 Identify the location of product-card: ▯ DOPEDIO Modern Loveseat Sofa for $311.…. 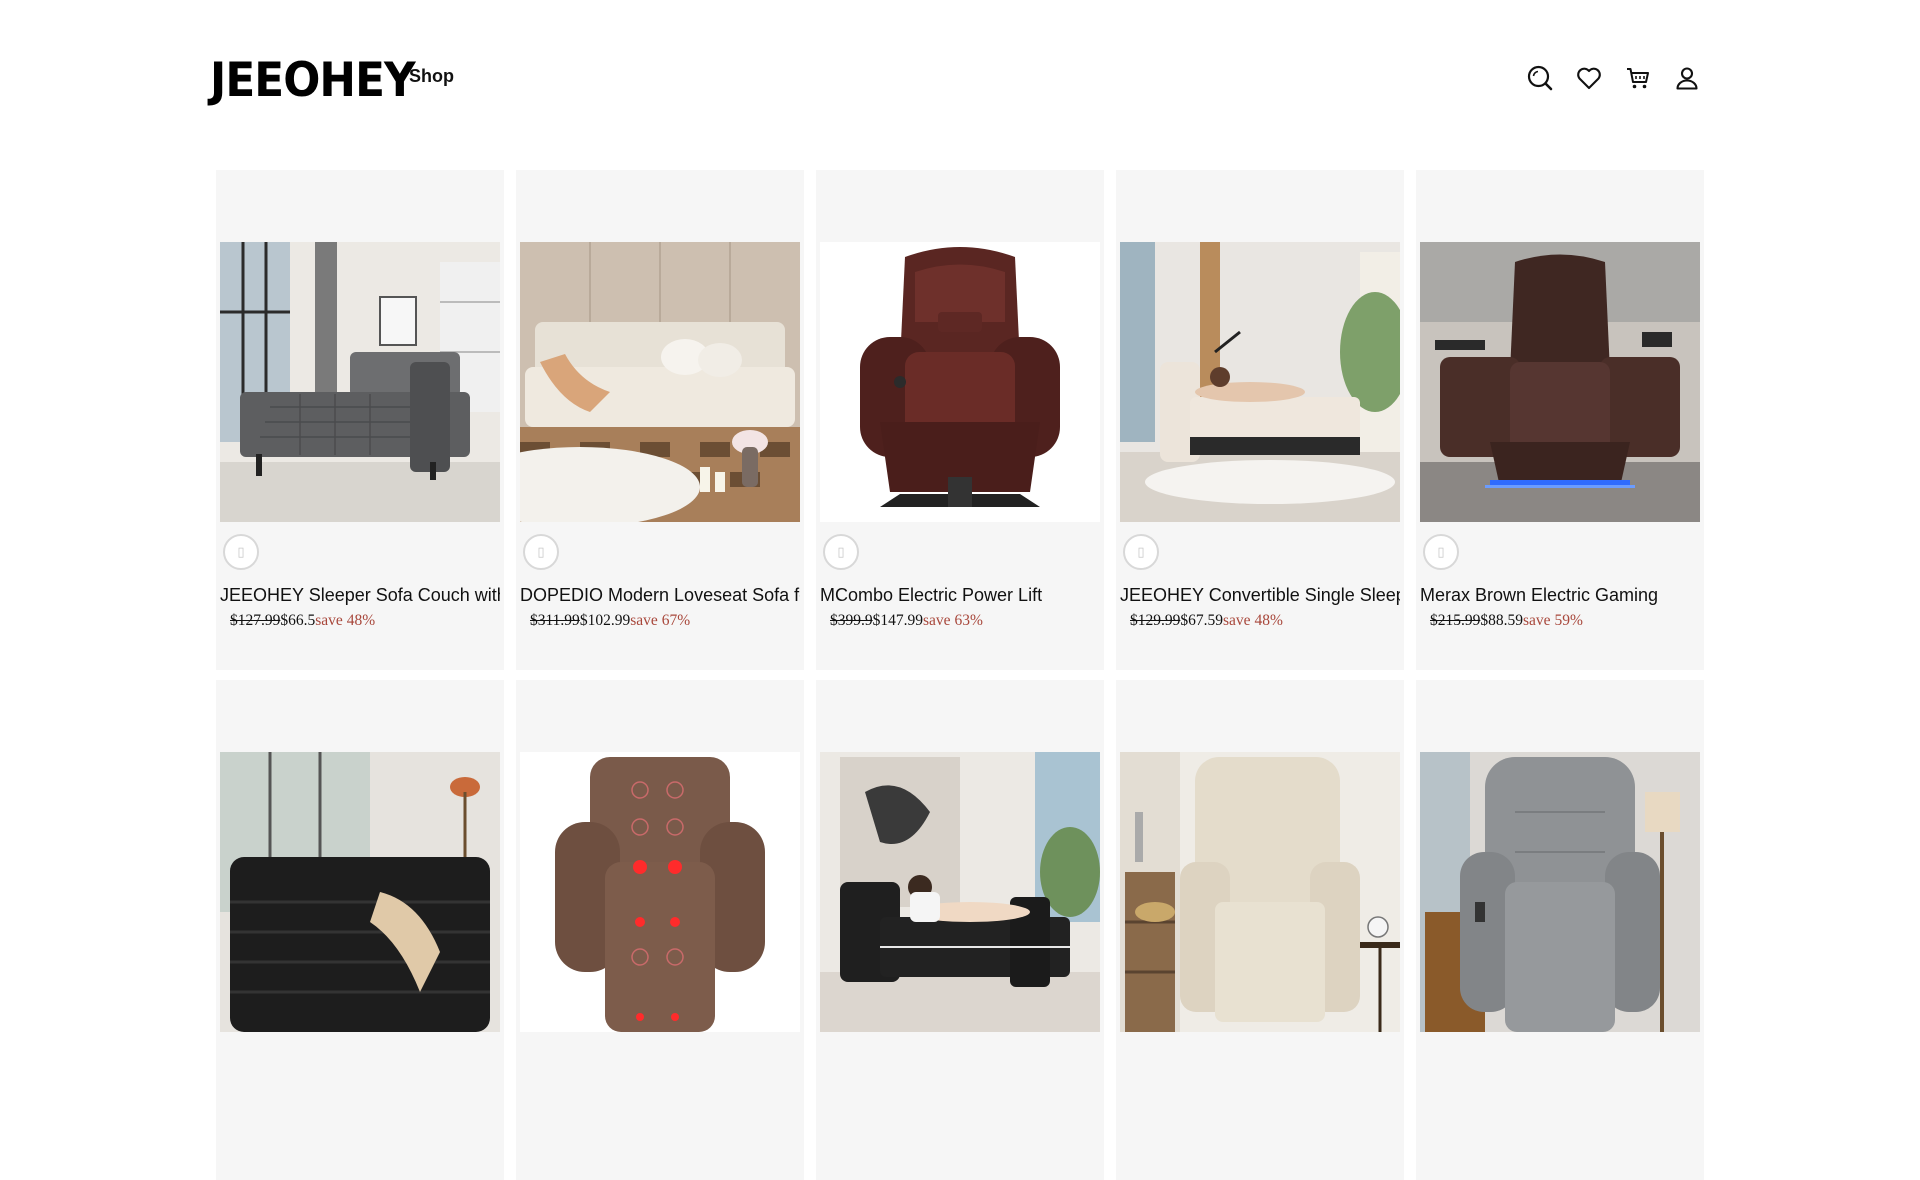
(660, 420).